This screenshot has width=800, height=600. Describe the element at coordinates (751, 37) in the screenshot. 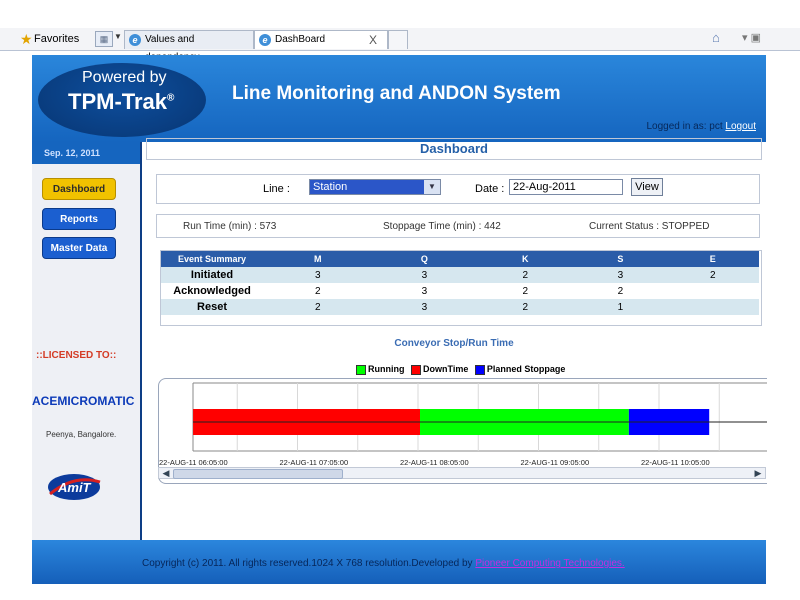

I see `feeds-icon: ▾ ▣` at that location.